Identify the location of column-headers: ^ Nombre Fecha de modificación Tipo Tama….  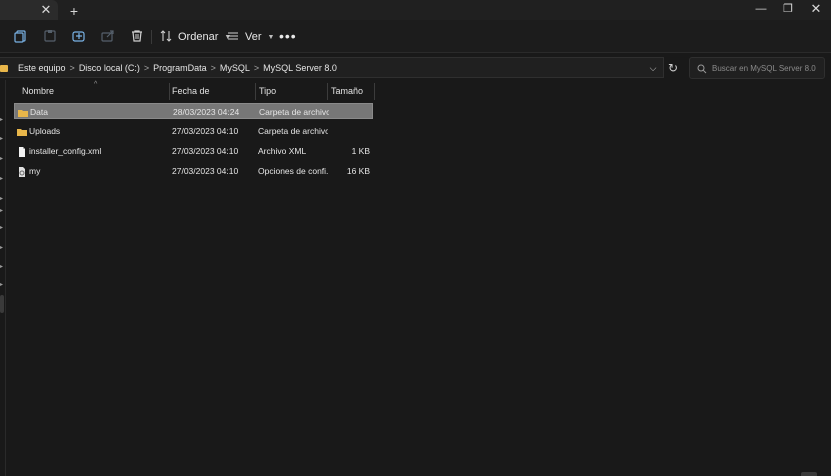
(195, 97).